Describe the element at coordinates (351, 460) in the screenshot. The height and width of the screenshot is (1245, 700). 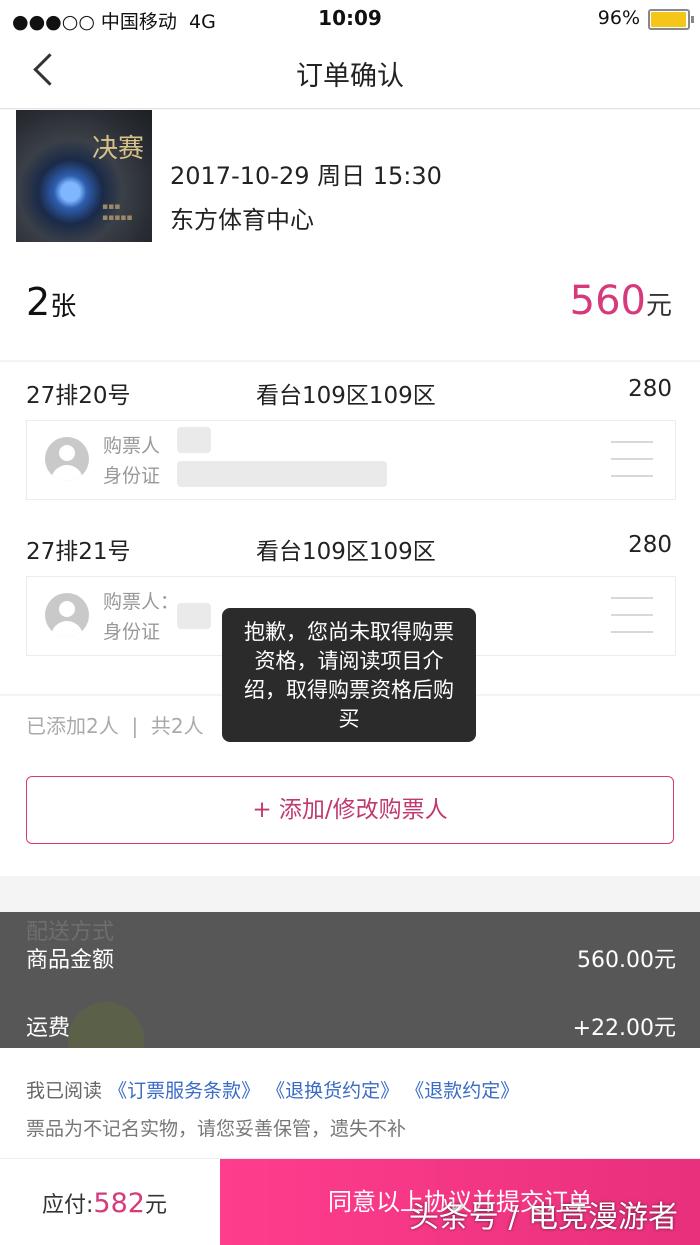
I see `buyer-card: 购票人 身份证` at that location.